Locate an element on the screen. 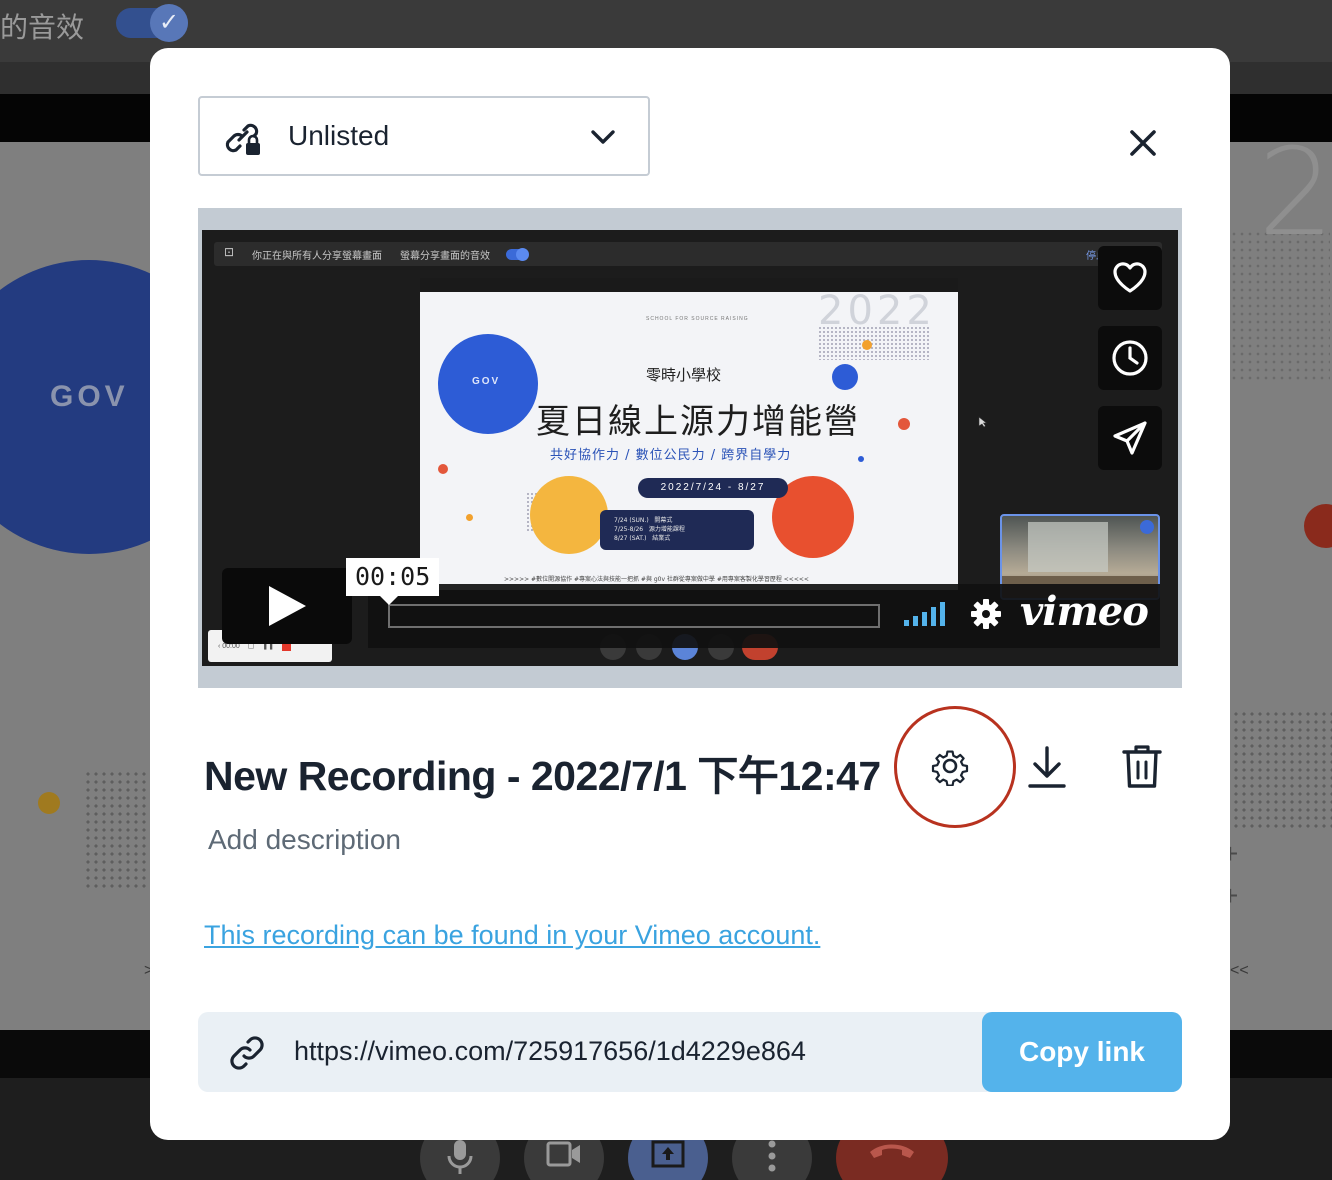 The image size is (1332, 1180). share-screen-icon: ⊡ is located at coordinates (229, 252).